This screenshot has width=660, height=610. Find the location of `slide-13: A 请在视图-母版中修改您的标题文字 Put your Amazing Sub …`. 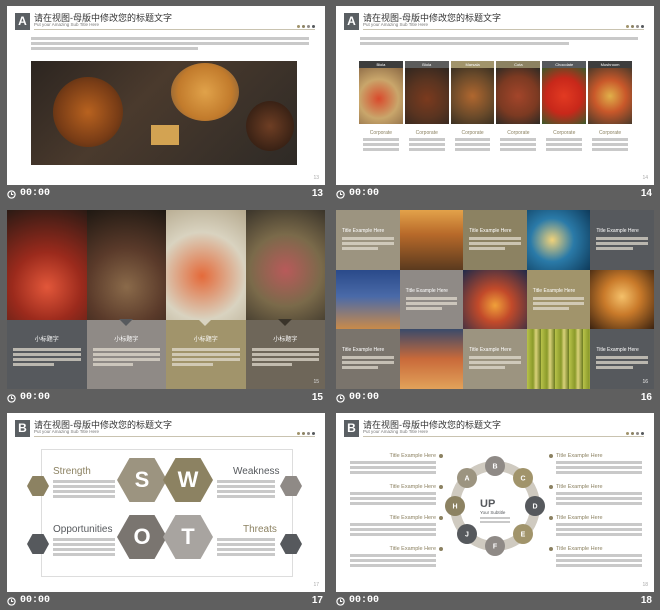

slide-13: A 请在视图-母版中修改您的标题文字 Put your Amazing Sub … is located at coordinates (166, 95).